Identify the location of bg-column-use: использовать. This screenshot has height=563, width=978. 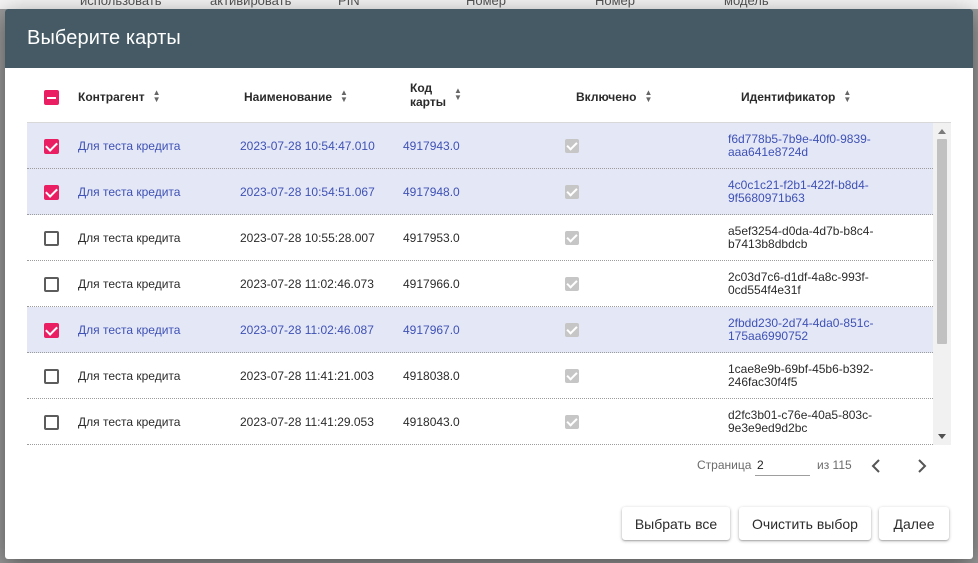
(121, 4).